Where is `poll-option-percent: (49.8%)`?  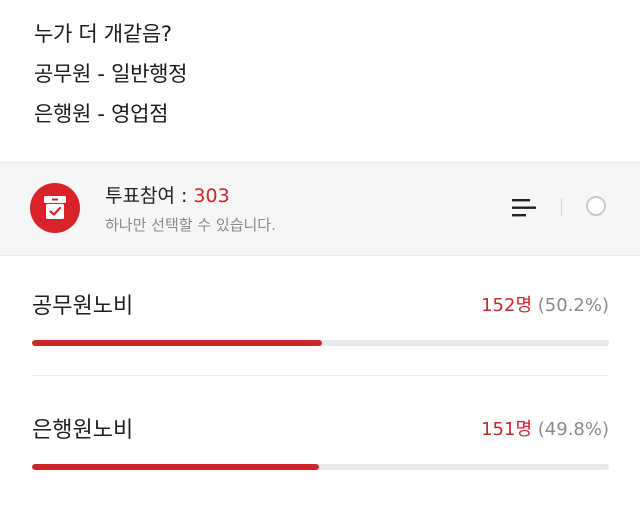
poll-option-percent: (49.8%) is located at coordinates (573, 429).